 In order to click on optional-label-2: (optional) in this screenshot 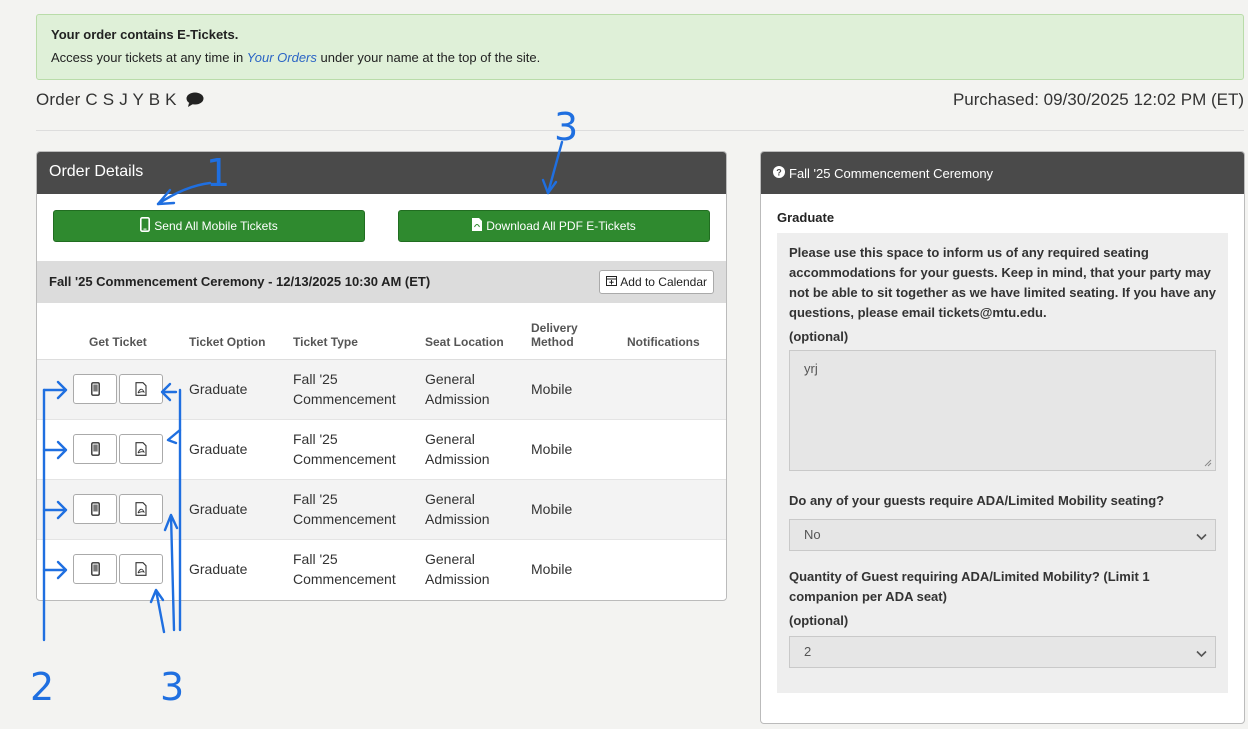, I will do `click(819, 620)`.